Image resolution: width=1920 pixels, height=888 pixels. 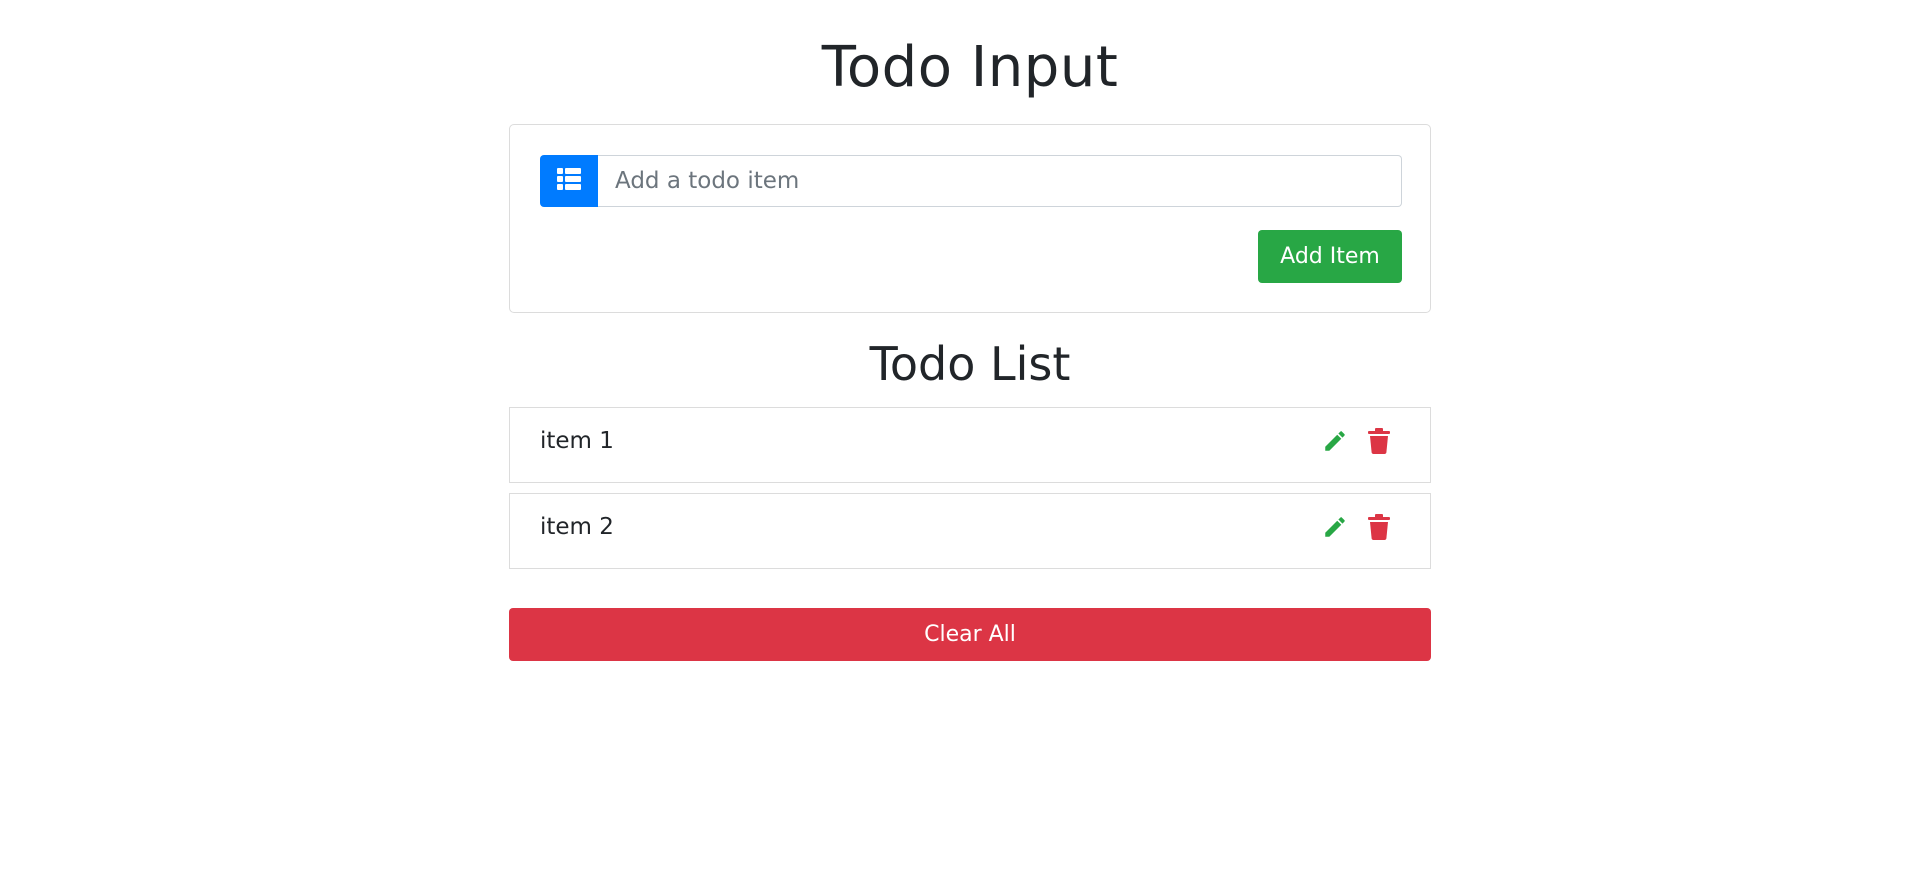 I want to click on list-icon, so click(x=569, y=181).